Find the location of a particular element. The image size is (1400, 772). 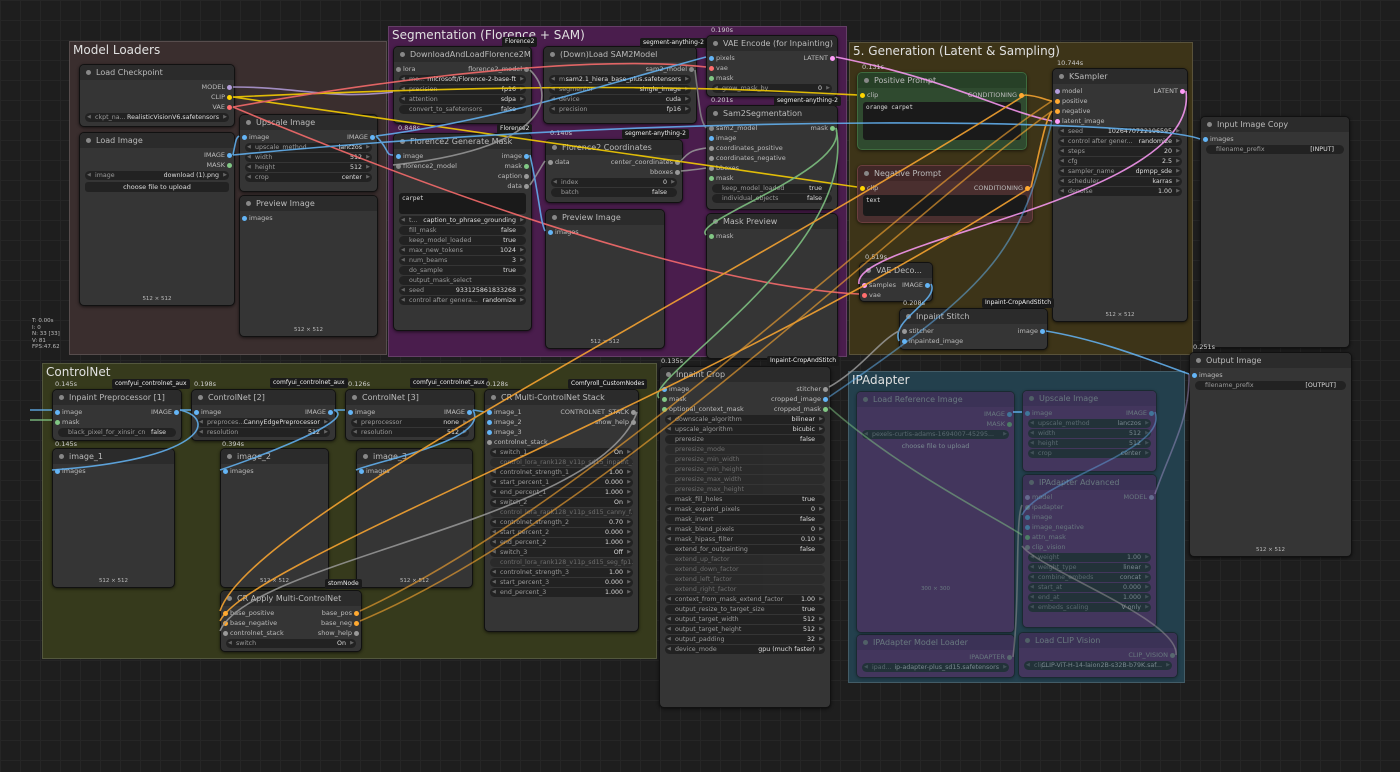

weight-type-combo: weight_type linear is located at coordinates (1089, 567).